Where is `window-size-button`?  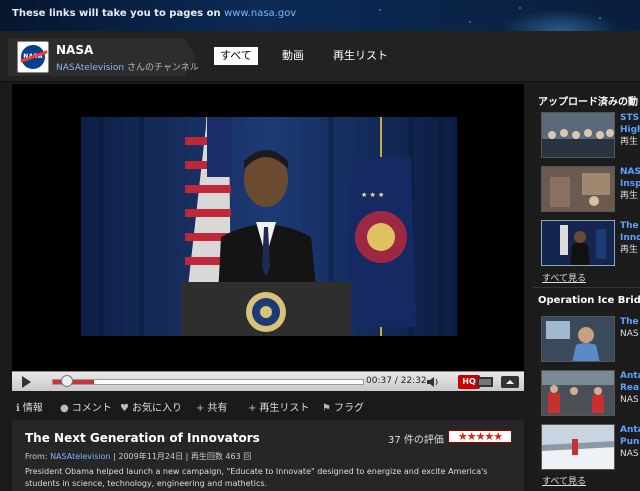 window-size-button is located at coordinates (485, 382).